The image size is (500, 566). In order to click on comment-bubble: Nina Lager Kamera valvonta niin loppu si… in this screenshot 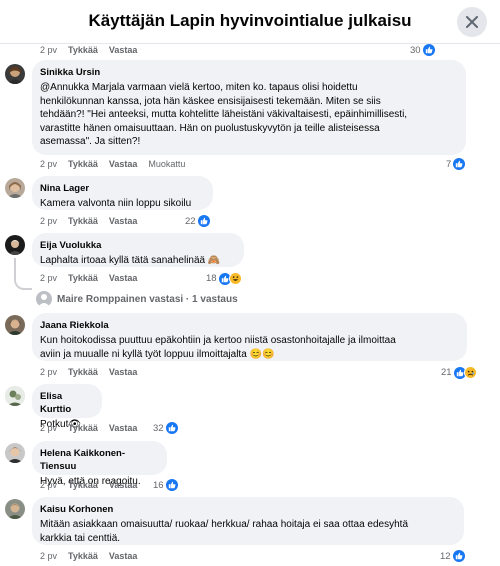, I will do `click(122, 193)`.